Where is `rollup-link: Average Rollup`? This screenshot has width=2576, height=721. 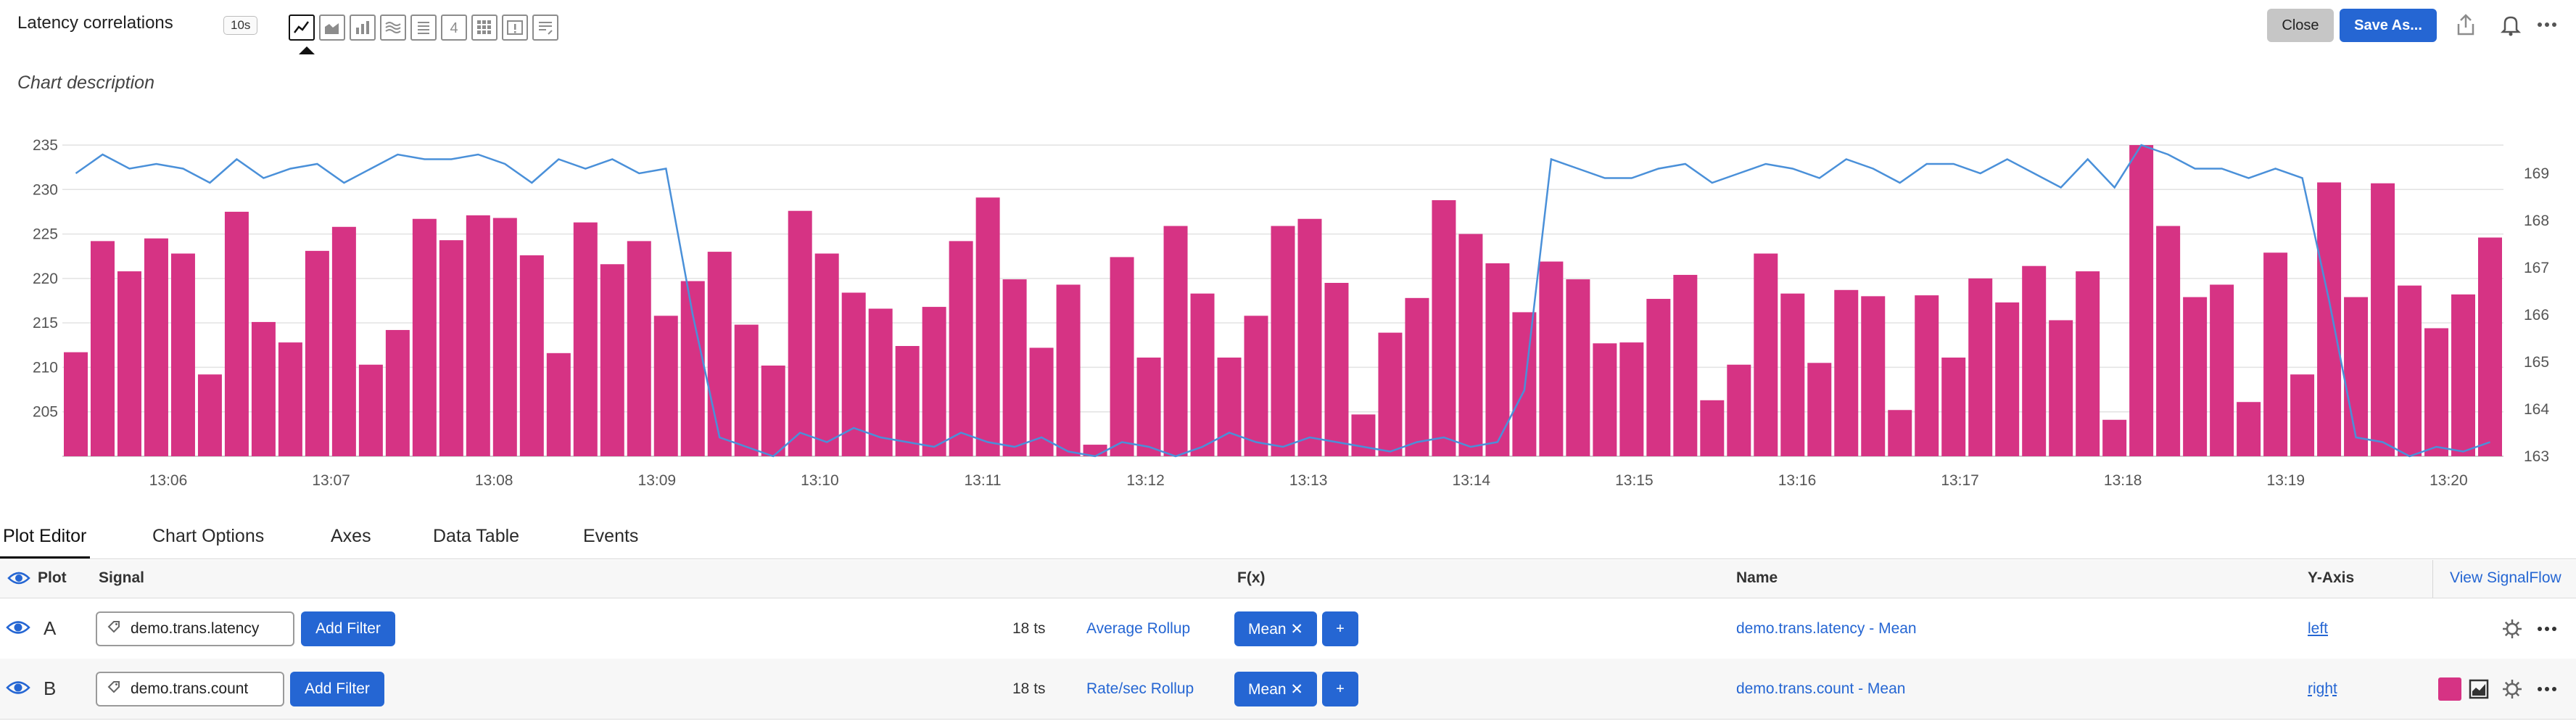 rollup-link: Average Rollup is located at coordinates (1138, 629).